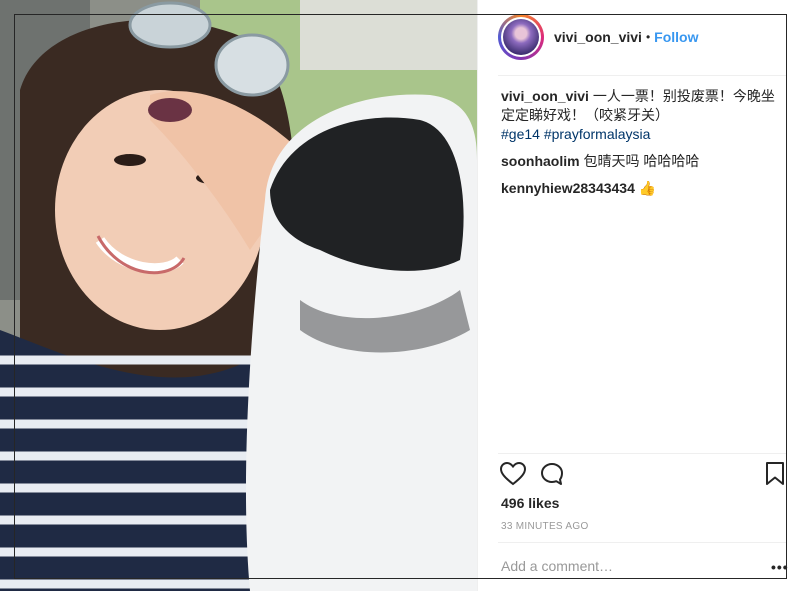  I want to click on add-comment-input, so click(621, 566).